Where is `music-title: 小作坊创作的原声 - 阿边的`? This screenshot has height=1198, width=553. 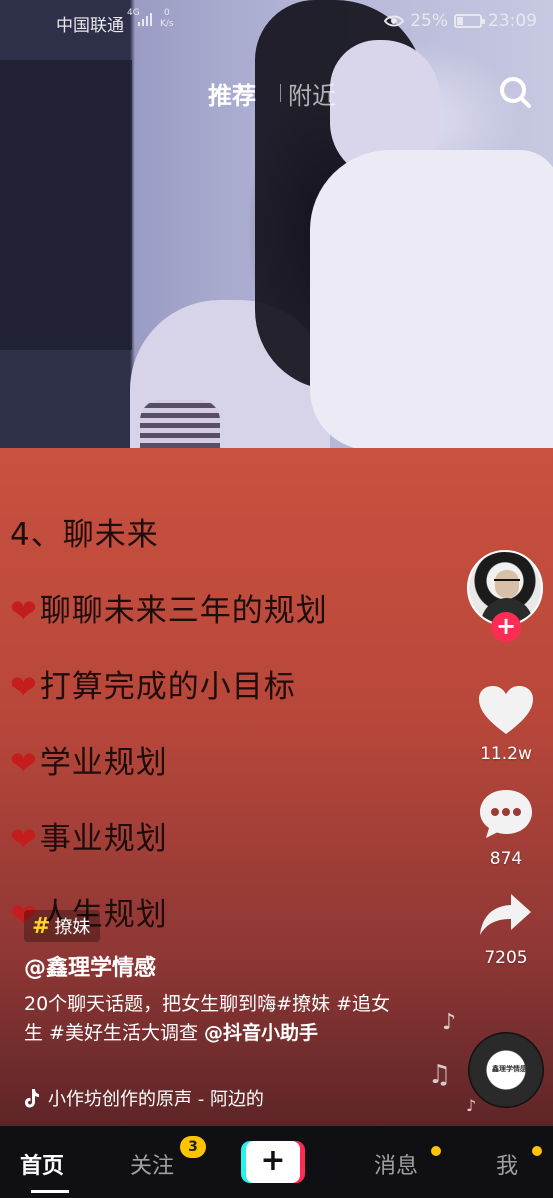
music-title: 小作坊创作的原声 - 阿边的 is located at coordinates (156, 1099).